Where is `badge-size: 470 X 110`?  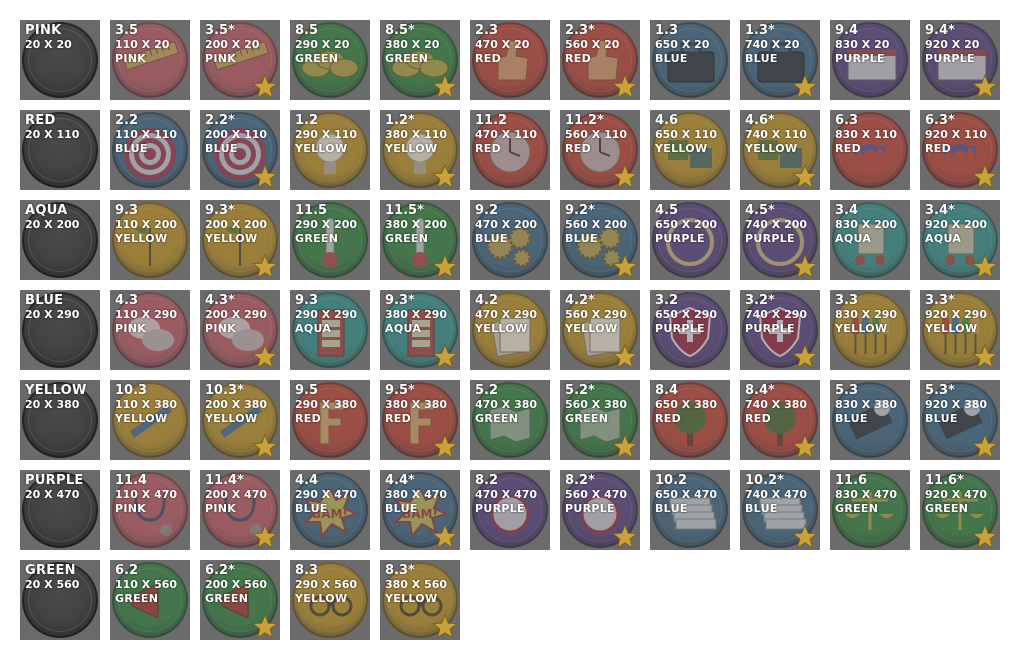
badge-size: 470 X 110 is located at coordinates (506, 134).